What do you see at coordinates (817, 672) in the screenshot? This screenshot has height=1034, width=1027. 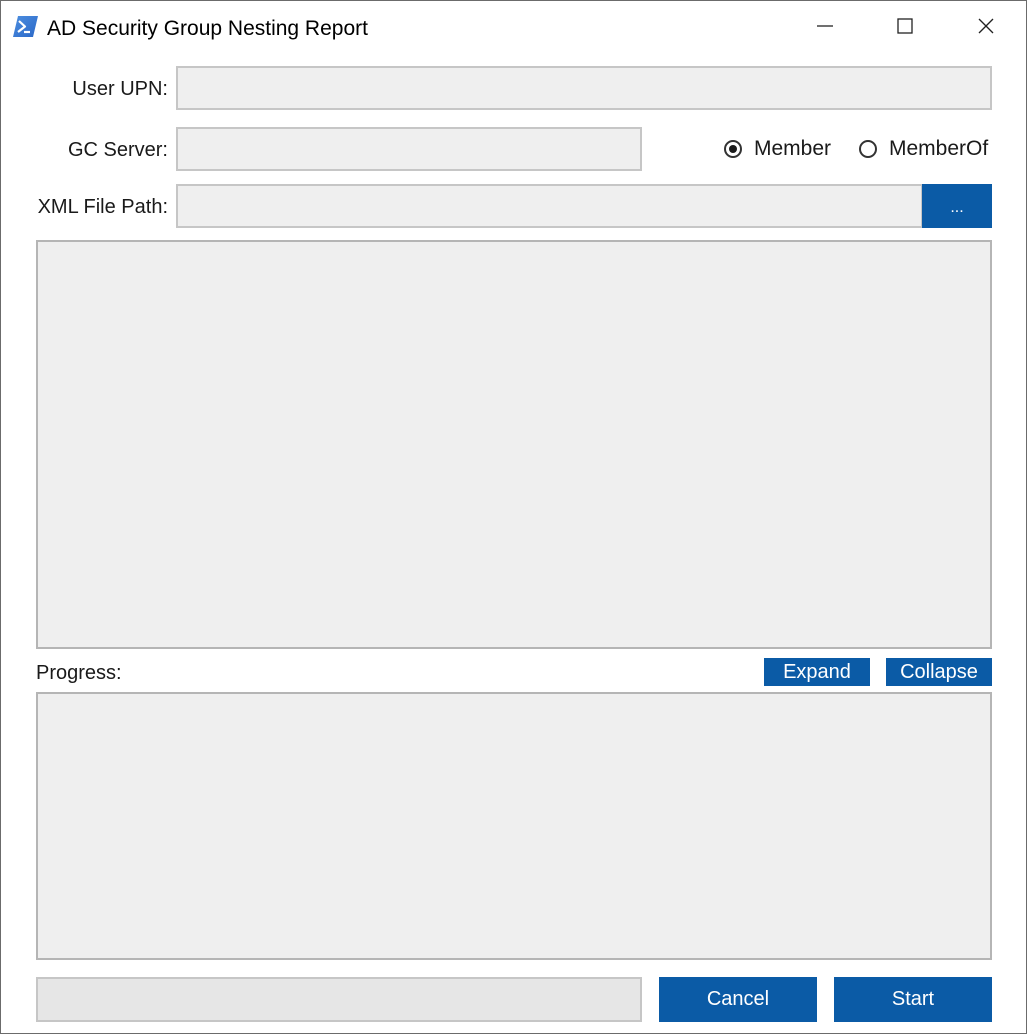 I see `expand-button: Expand` at bounding box center [817, 672].